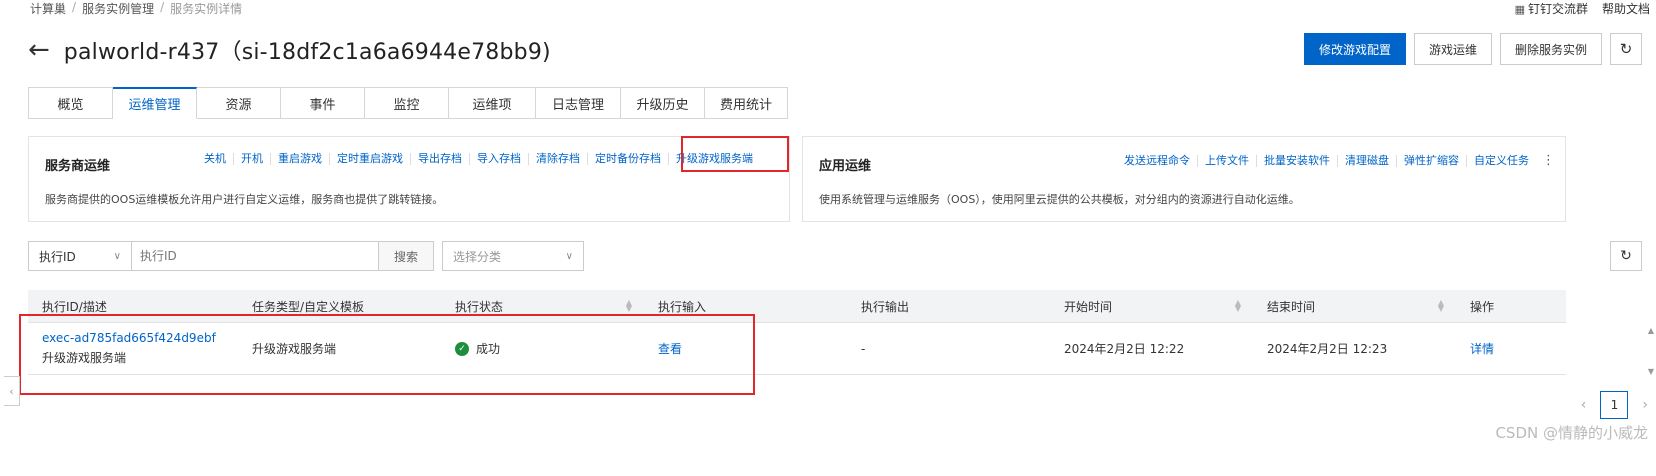 This screenshot has height=476, width=1656. What do you see at coordinates (244, 199) in the screenshot?
I see `panel-description: 服务商提供的OOS运维模板允许用户进行自定义运维，服务商也提供了跳转链接。` at bounding box center [244, 199].